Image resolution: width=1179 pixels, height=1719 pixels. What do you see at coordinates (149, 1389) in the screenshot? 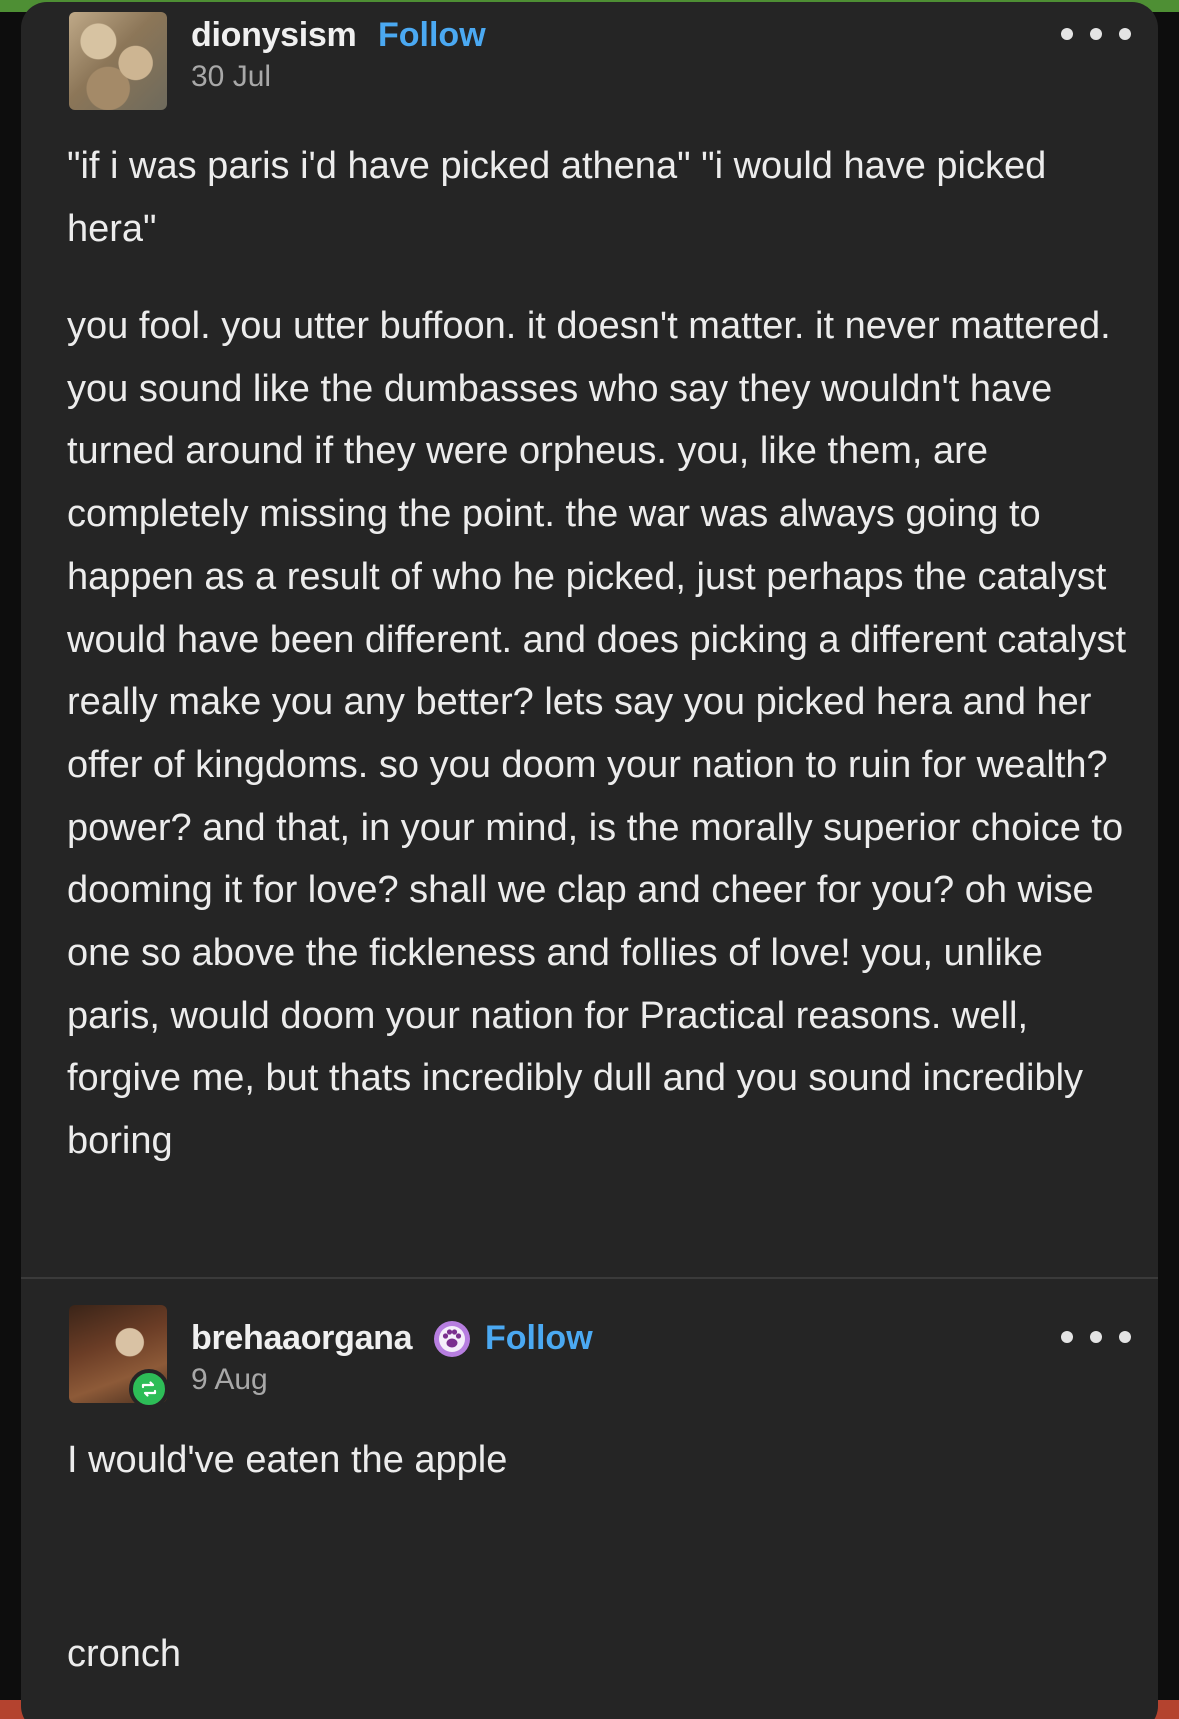
I see `reblog-icon` at bounding box center [149, 1389].